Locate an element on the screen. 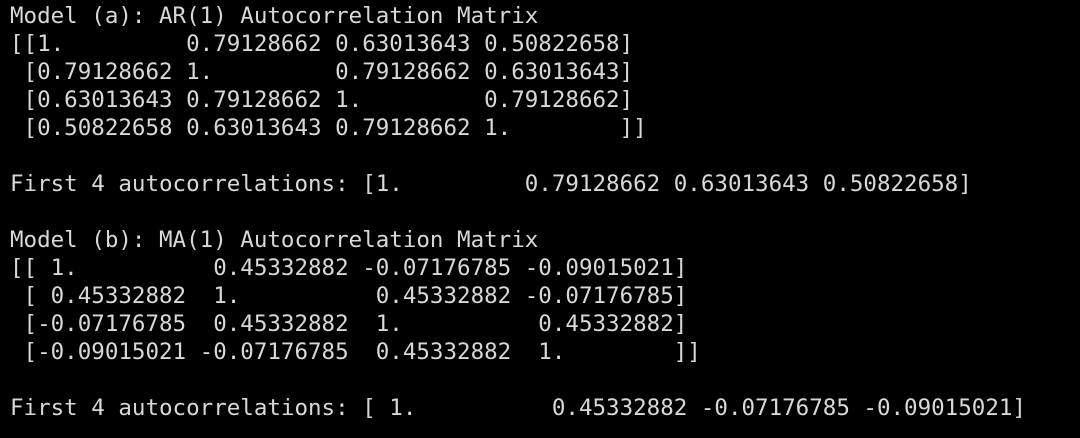  ar-matrix-row-4: [0.50822658 0.63013643 0.79128662 1. ]] is located at coordinates (328, 128).